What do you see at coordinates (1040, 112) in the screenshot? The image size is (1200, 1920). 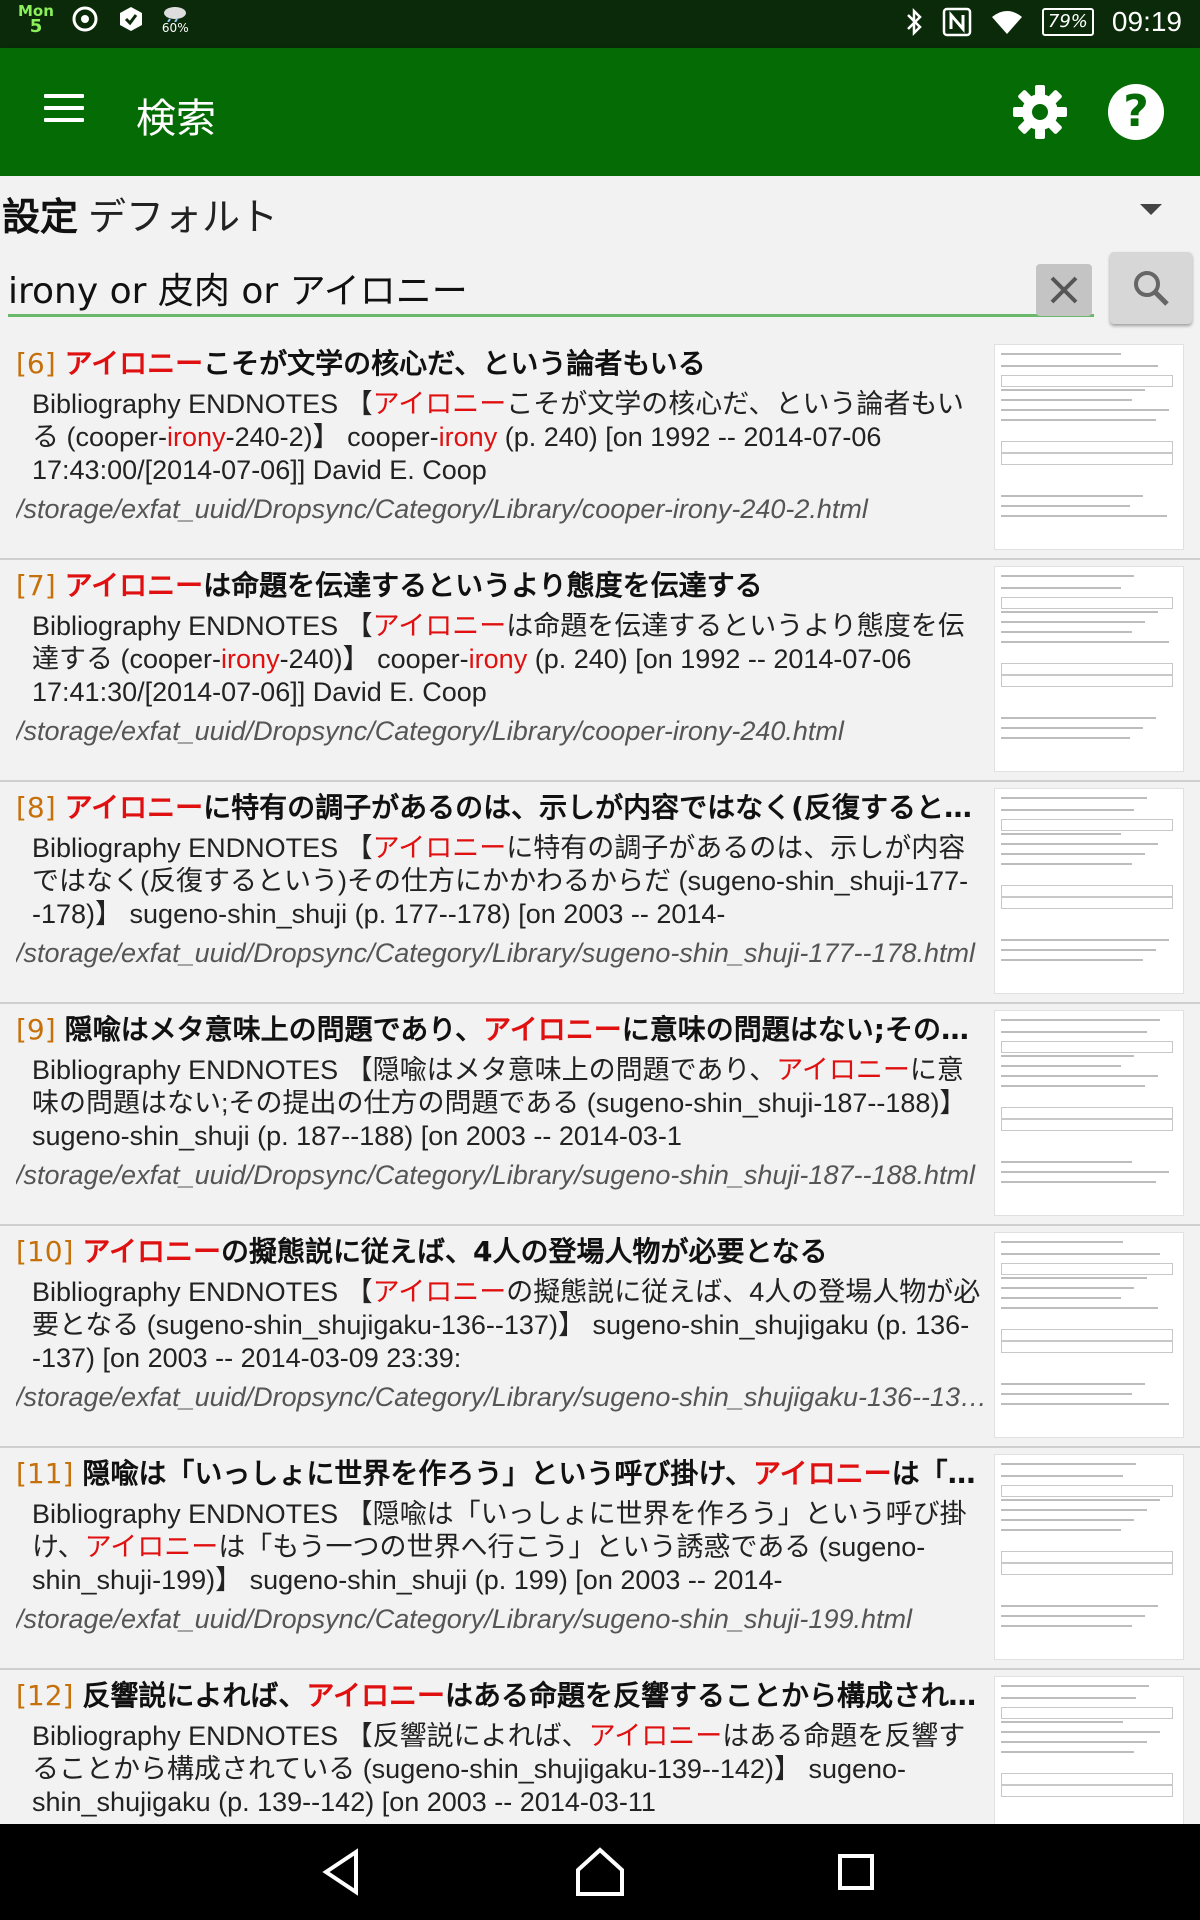 I see `gear-icon` at bounding box center [1040, 112].